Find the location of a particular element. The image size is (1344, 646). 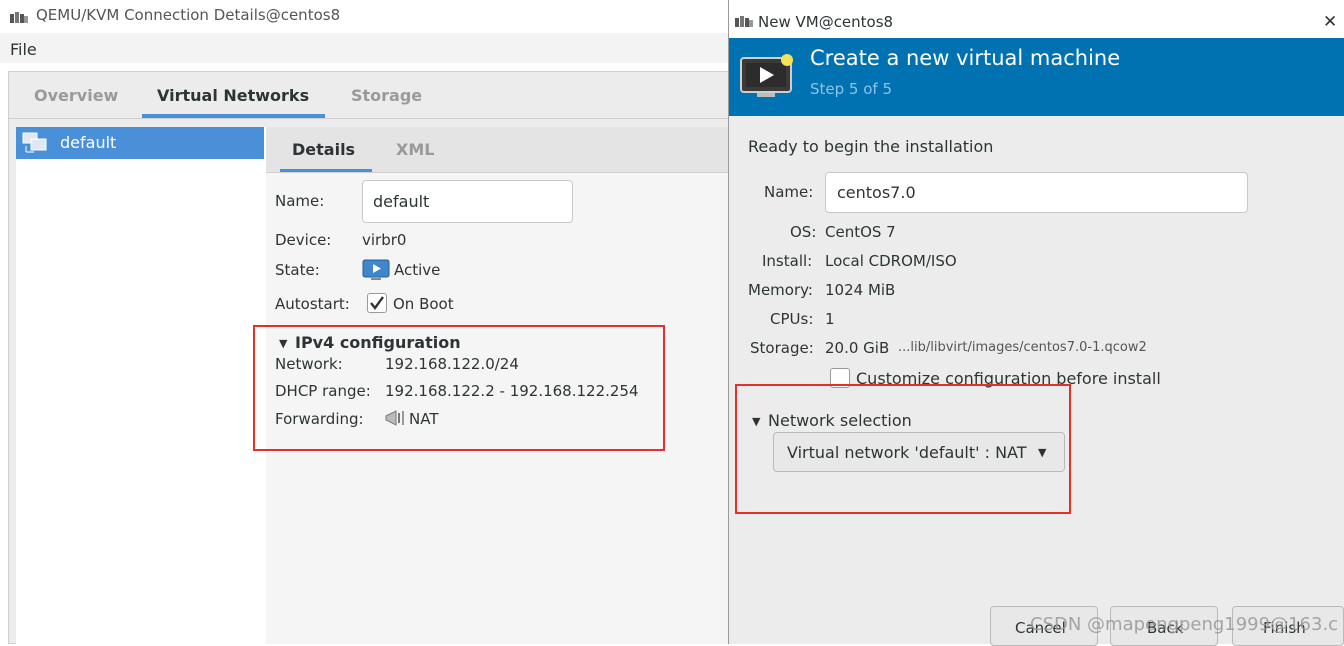

autostart-value: On Boot is located at coordinates (423, 304).